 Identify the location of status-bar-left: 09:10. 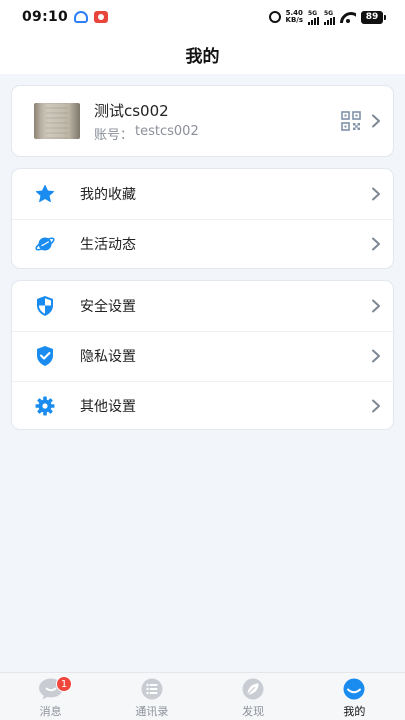
(65, 17).